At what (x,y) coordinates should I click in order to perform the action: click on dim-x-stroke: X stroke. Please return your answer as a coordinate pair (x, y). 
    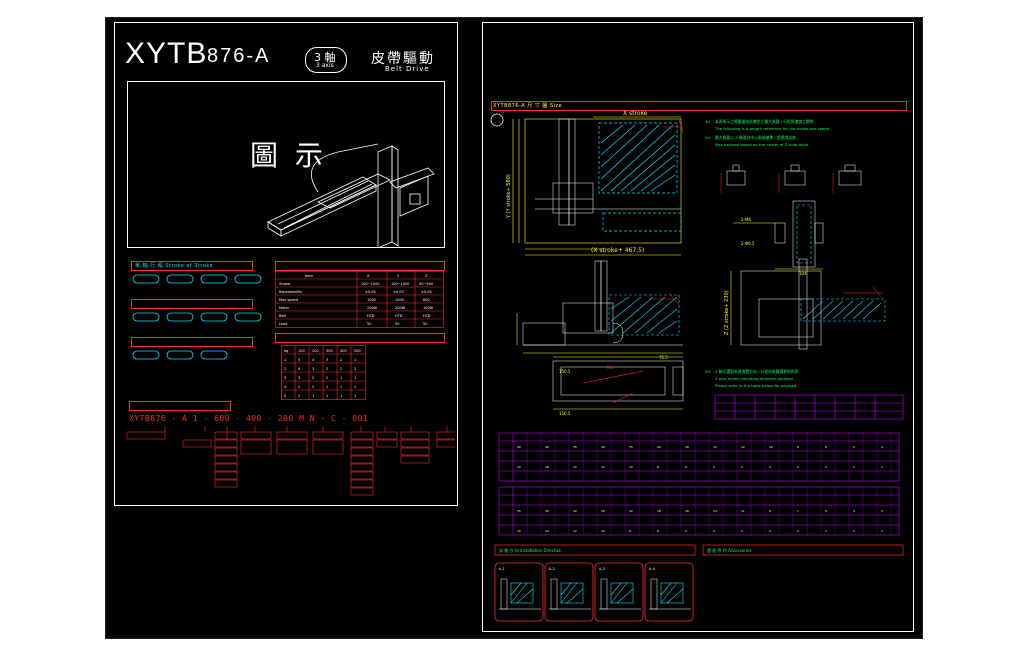
    Looking at the image, I should click on (635, 113).